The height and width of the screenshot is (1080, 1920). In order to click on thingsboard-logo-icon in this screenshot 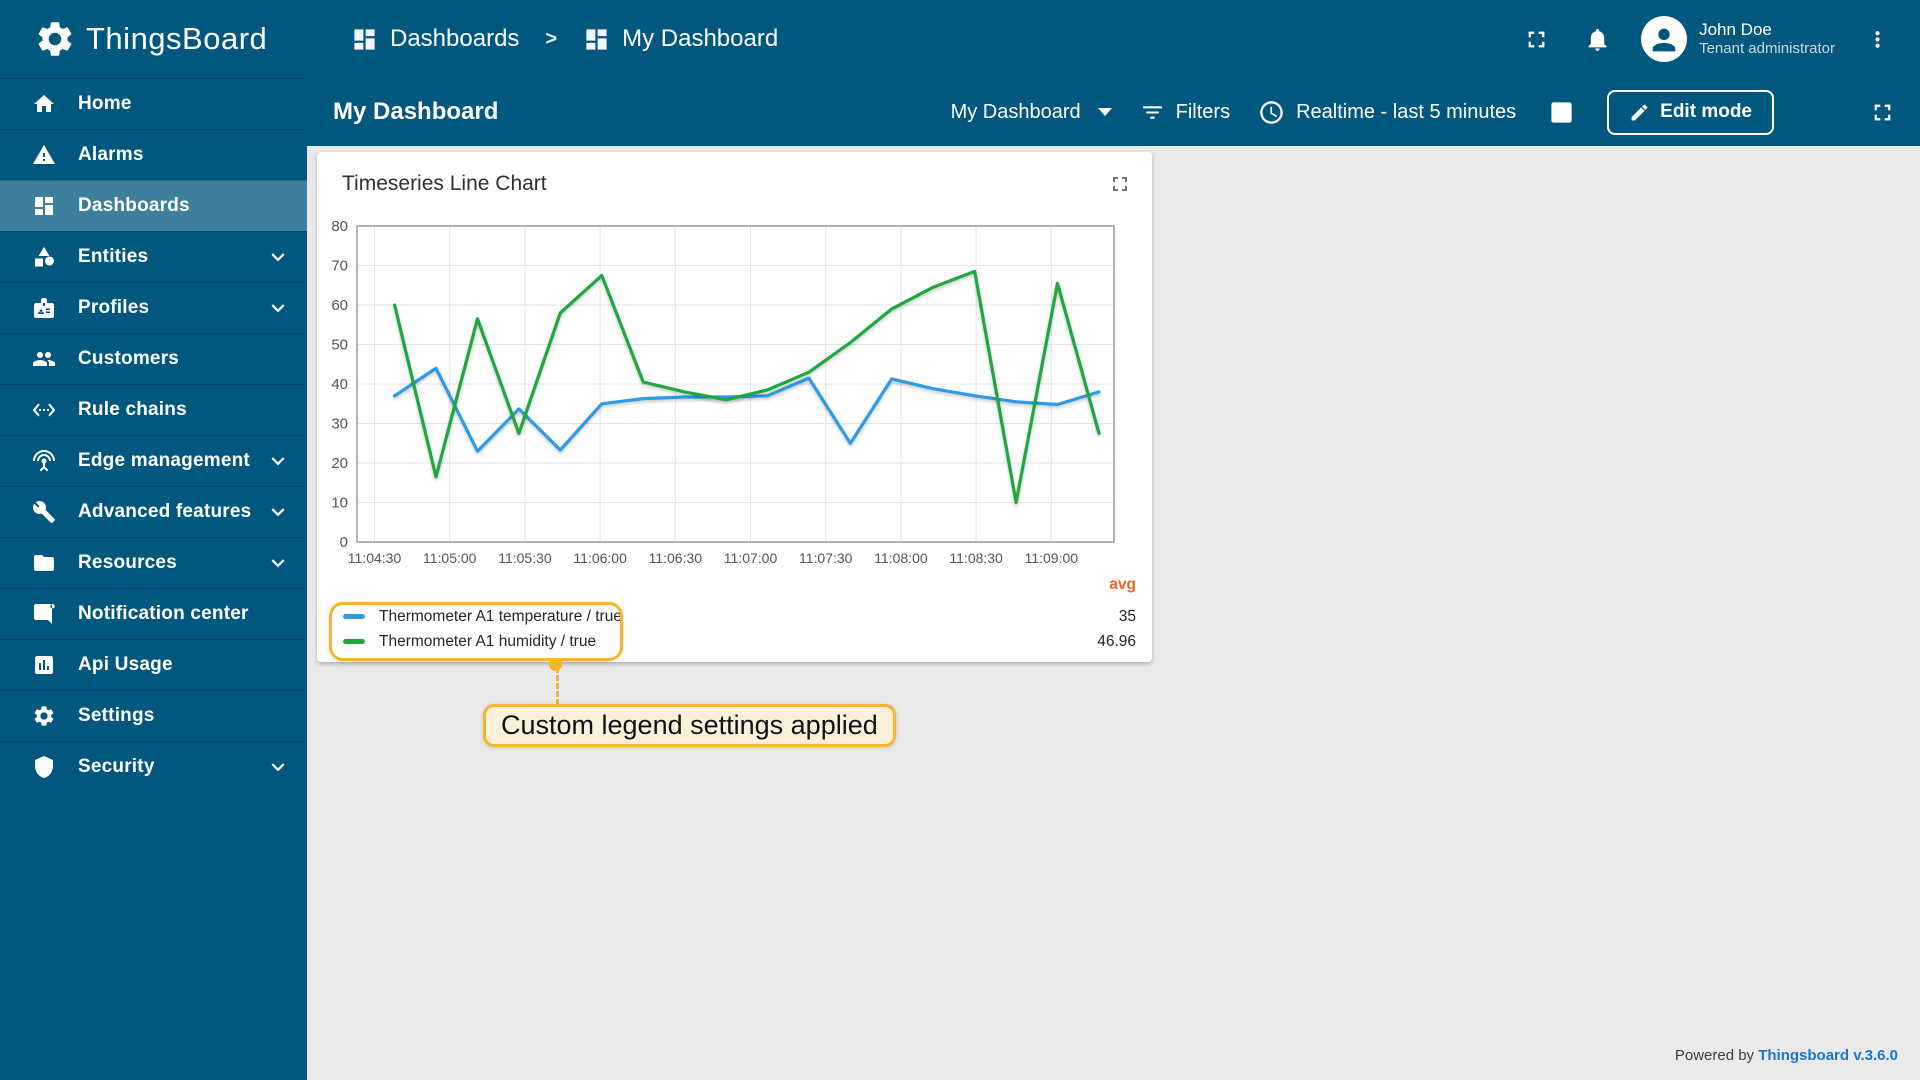, I will do `click(55, 39)`.